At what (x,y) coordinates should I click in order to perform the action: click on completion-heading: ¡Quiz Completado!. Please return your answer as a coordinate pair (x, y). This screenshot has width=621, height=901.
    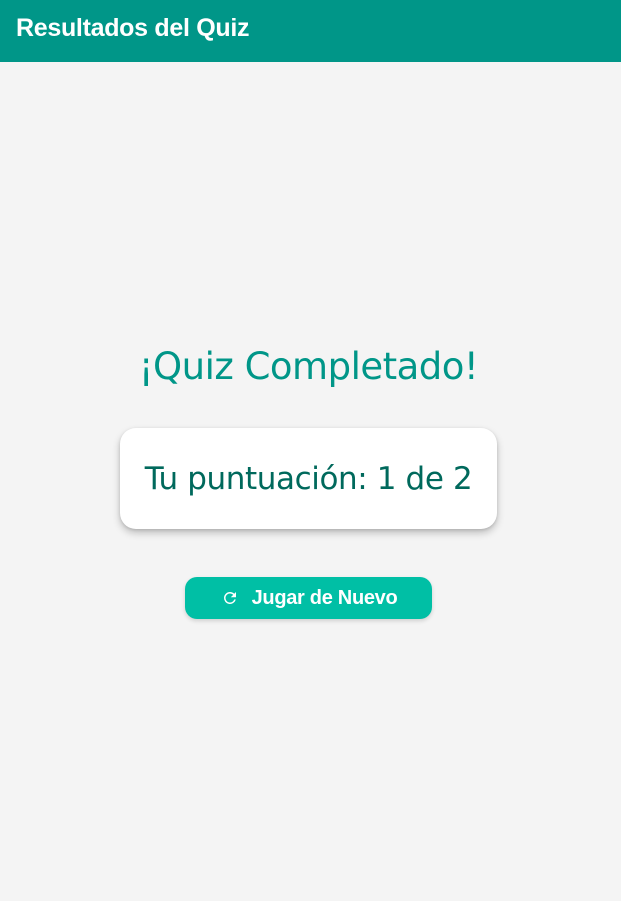
    Looking at the image, I should click on (308, 366).